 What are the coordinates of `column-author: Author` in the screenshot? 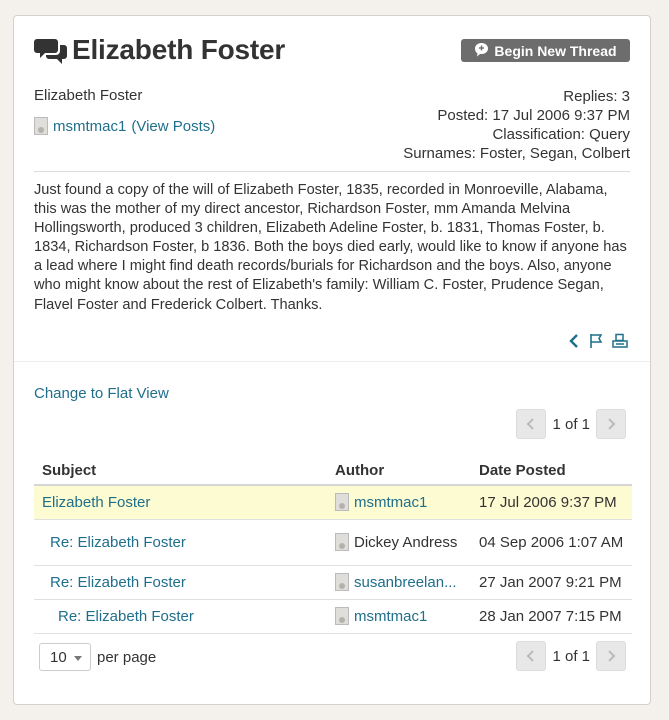 It's located at (399, 471).